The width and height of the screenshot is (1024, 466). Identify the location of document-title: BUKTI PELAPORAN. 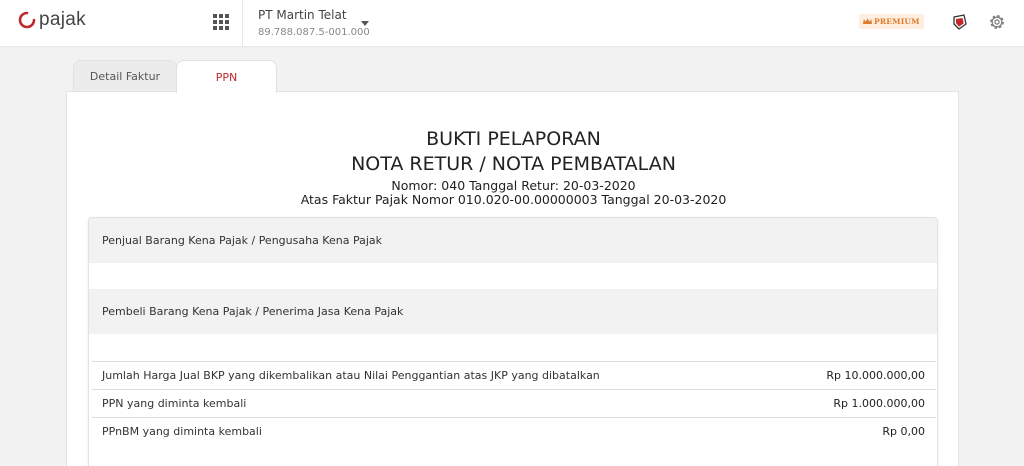
(513, 139).